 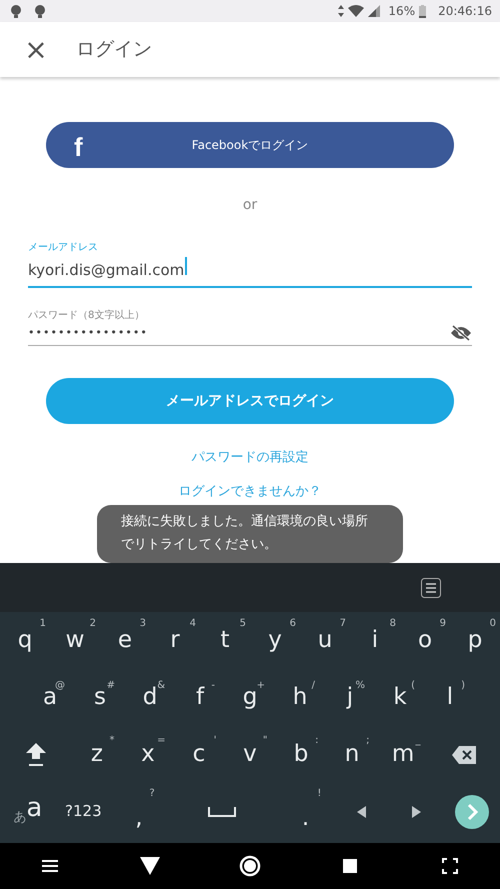 What do you see at coordinates (493, 624) in the screenshot?
I see `key-hint: 0` at bounding box center [493, 624].